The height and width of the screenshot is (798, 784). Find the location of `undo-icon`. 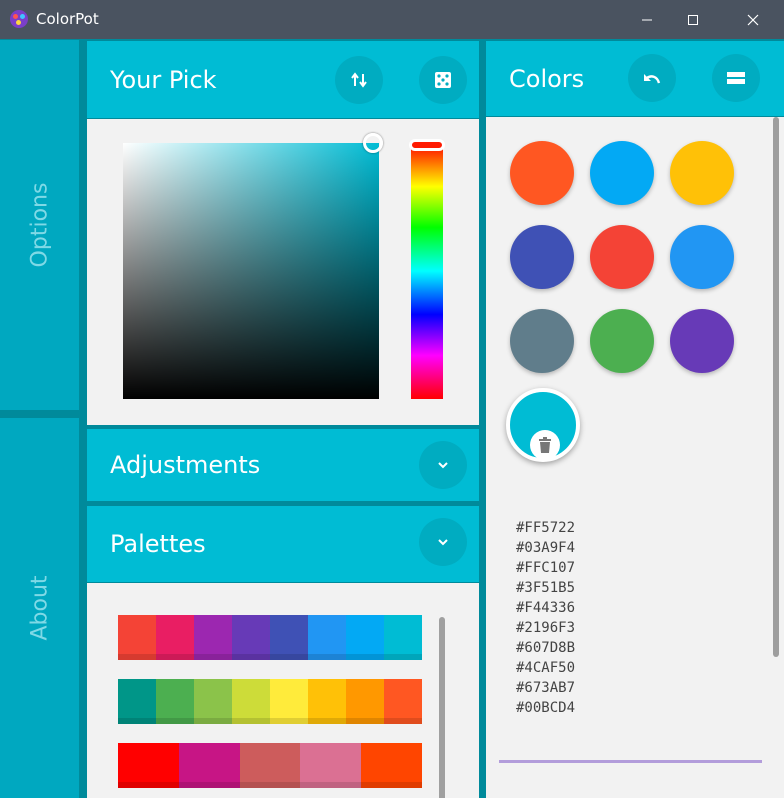

undo-icon is located at coordinates (652, 79).